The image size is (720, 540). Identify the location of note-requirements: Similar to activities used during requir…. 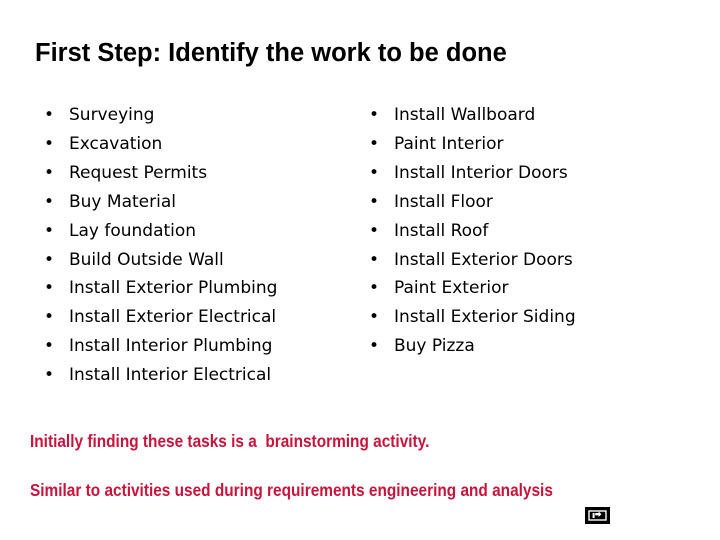
(291, 490).